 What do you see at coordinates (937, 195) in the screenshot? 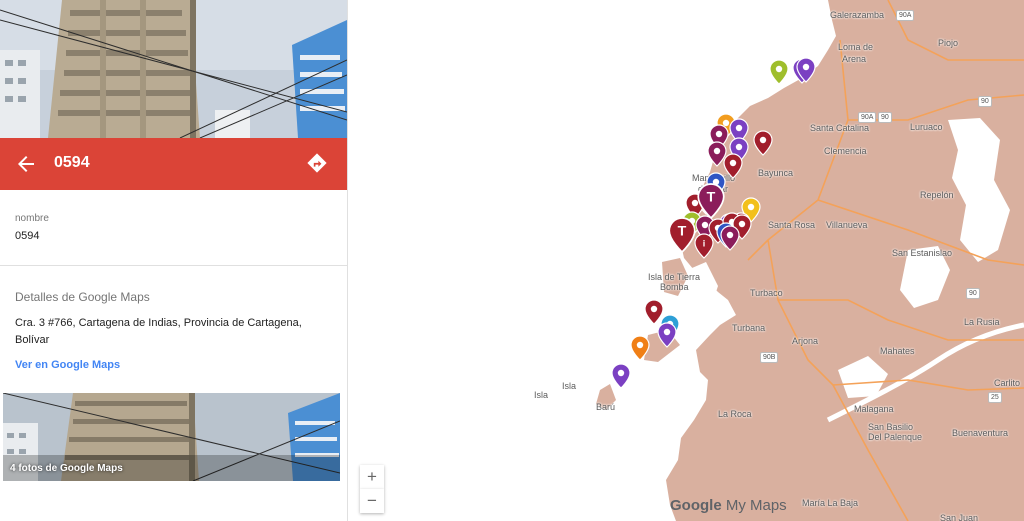
I see `place-label: Repelón` at bounding box center [937, 195].